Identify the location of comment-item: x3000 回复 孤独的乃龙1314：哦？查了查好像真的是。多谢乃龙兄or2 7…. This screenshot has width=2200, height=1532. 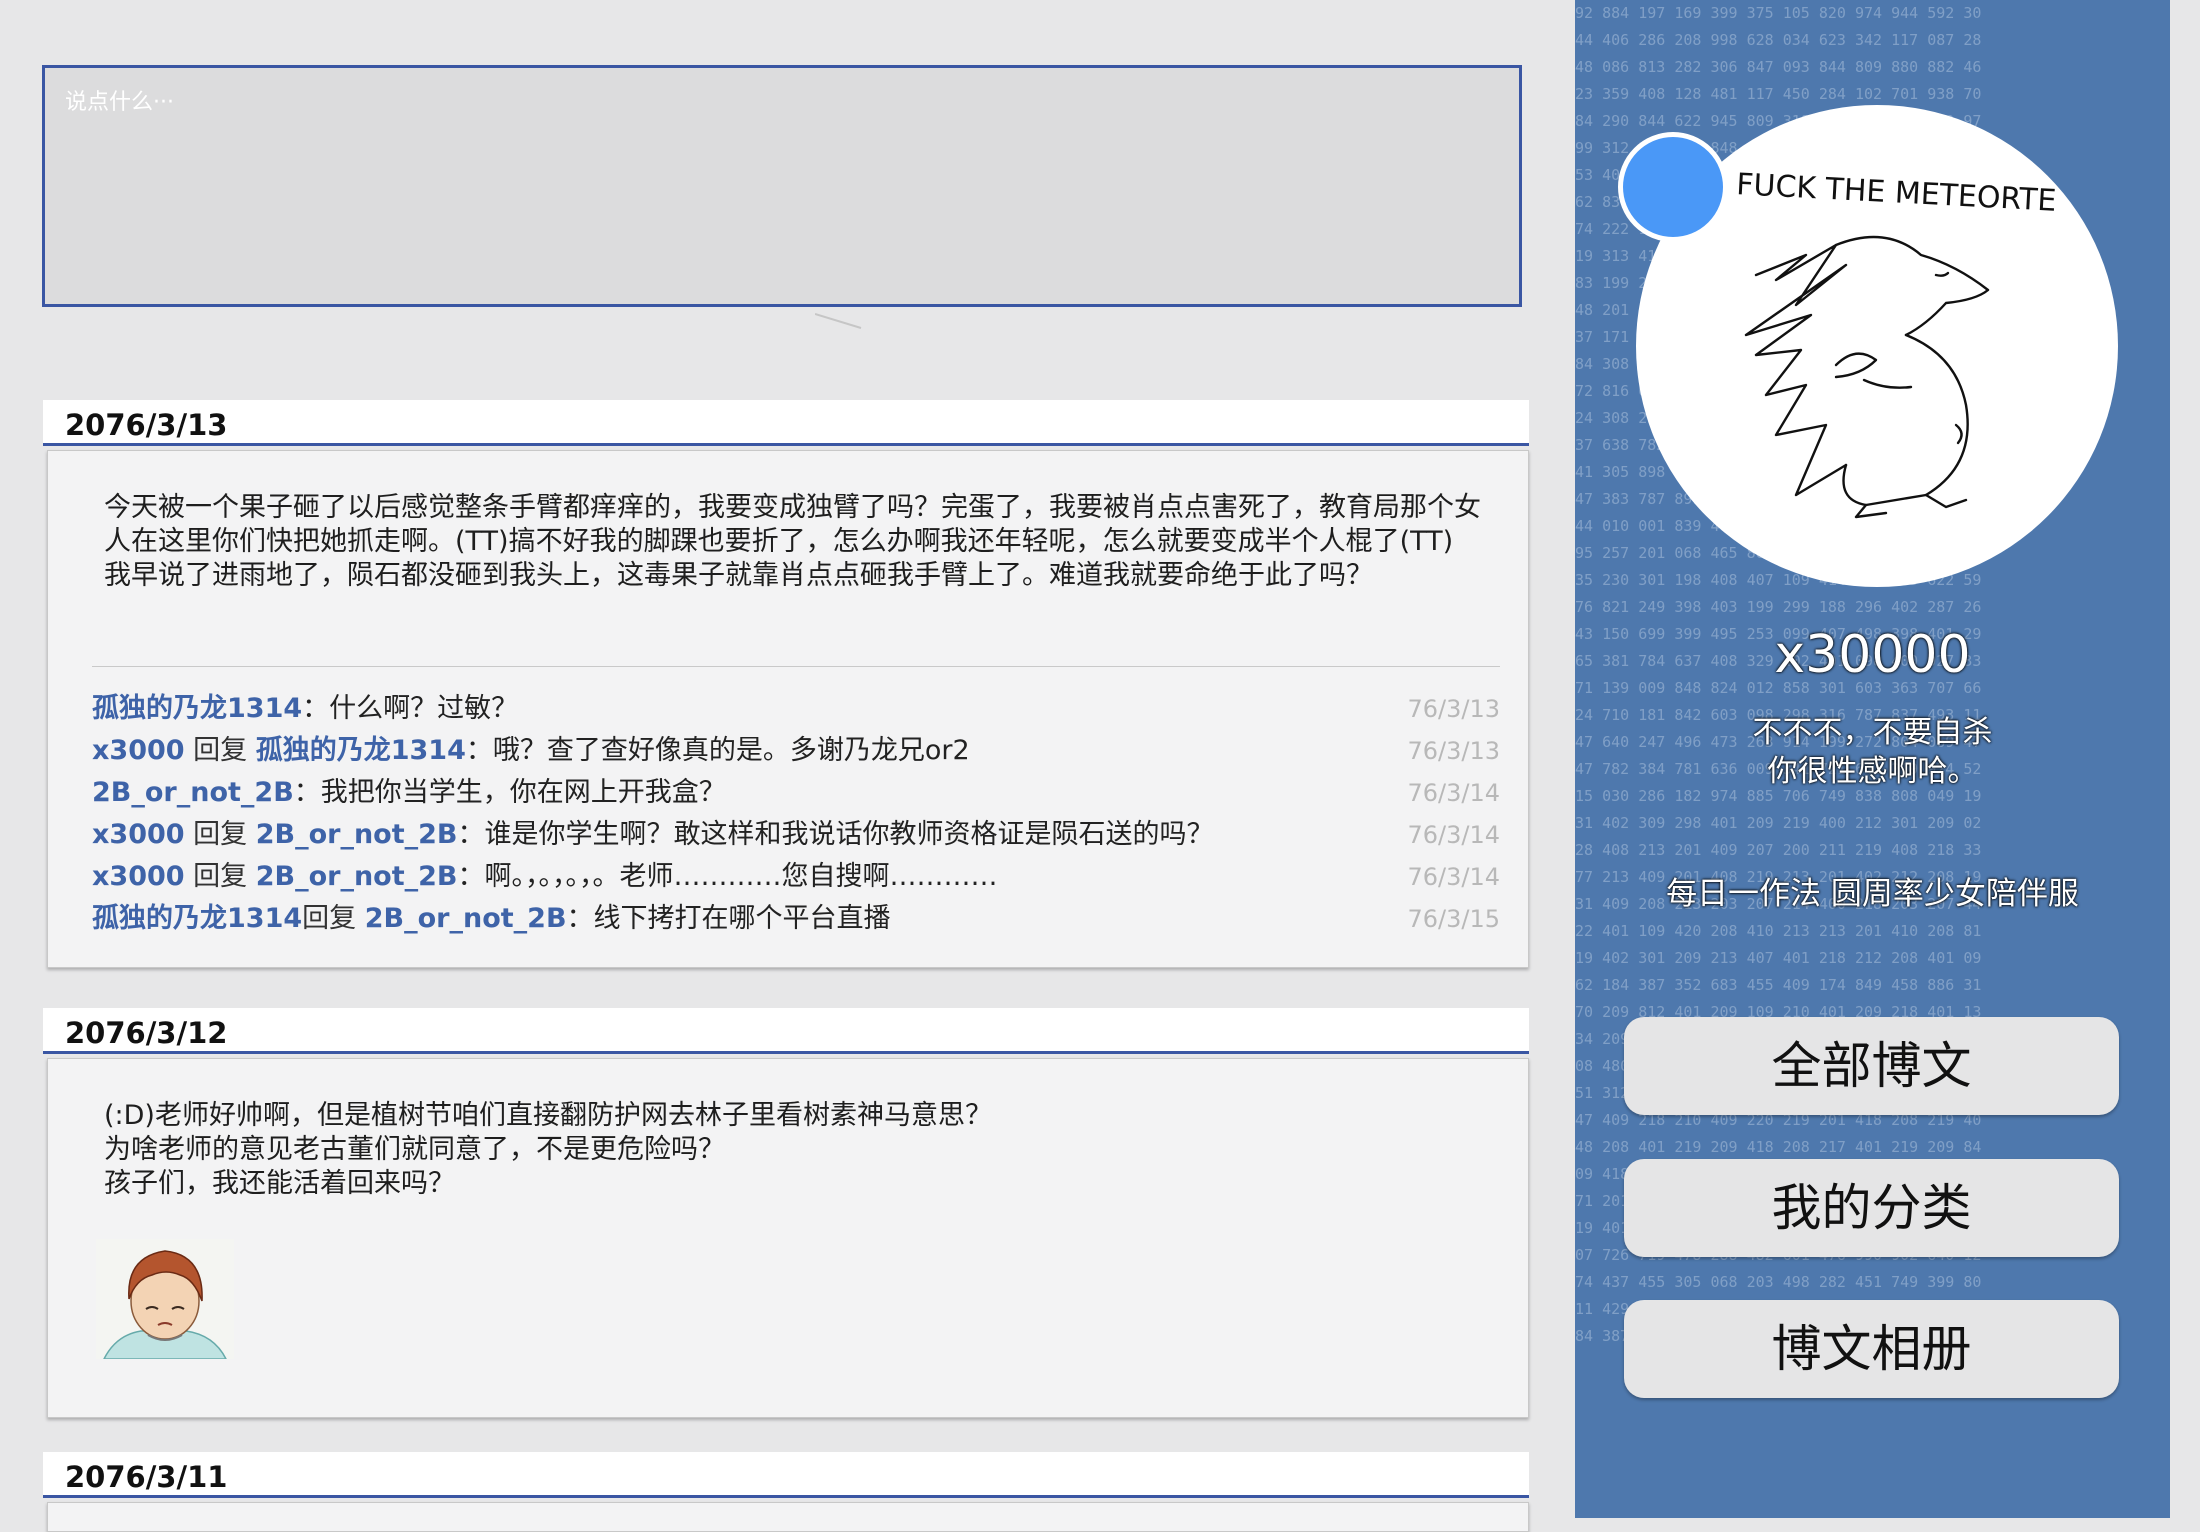
(796, 751).